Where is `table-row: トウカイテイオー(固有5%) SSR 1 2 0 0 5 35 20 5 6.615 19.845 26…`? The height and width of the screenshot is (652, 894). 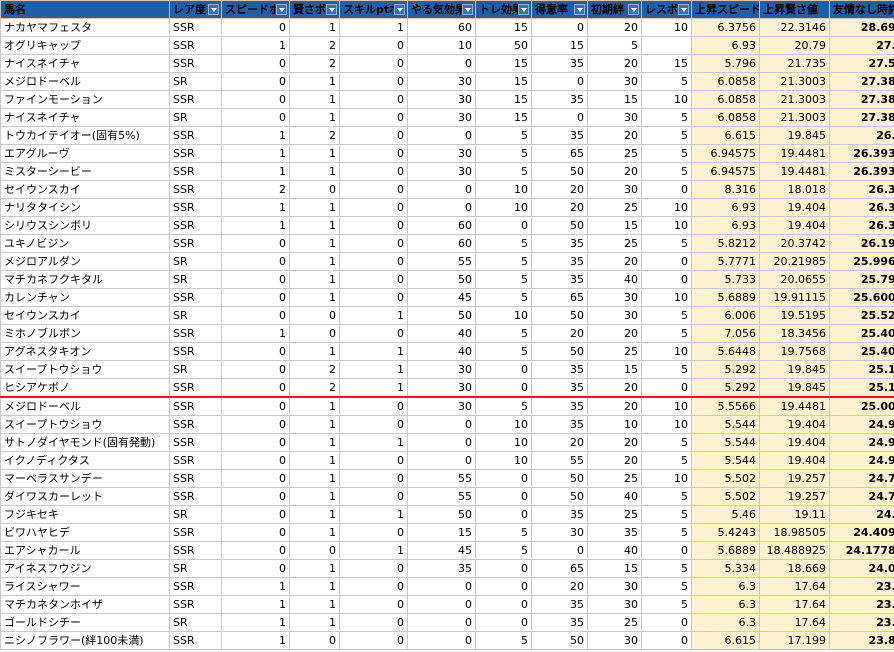 table-row: トウカイテイオー(固有5%) SSR 1 2 0 0 5 35 20 5 6.615 19.845 26… is located at coordinates (447, 135).